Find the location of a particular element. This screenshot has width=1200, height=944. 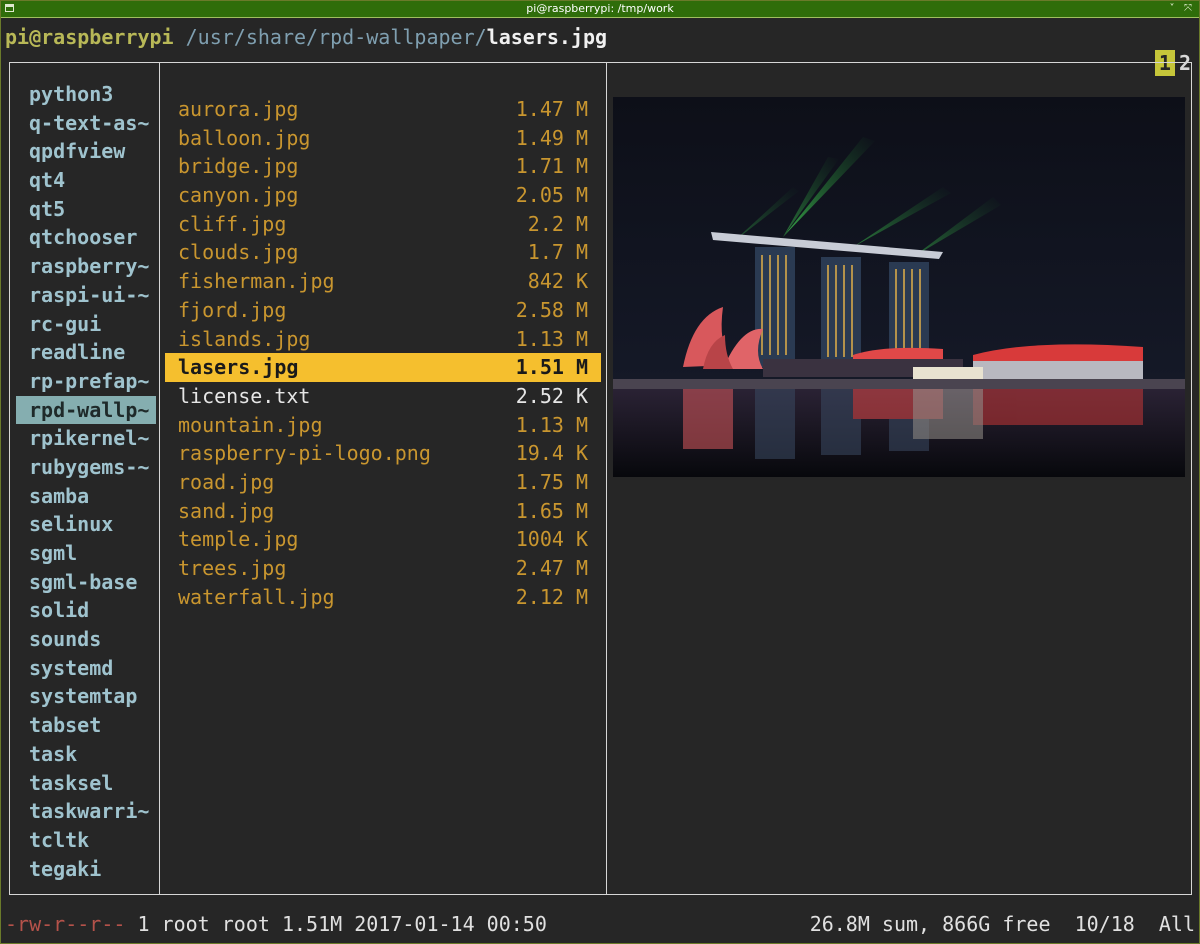

file-name: fisherman.jpg is located at coordinates (256, 281).